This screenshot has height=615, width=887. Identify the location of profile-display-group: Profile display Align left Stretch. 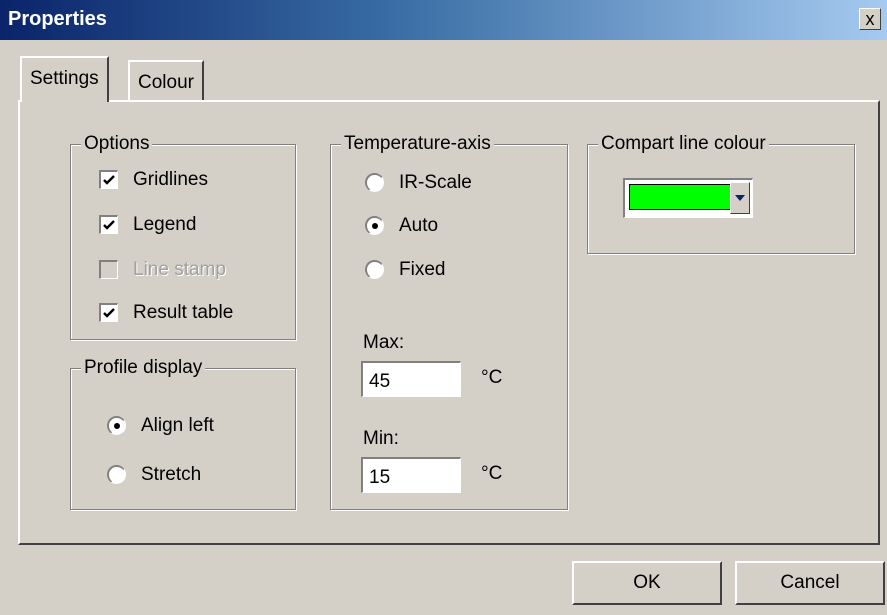
(183, 433).